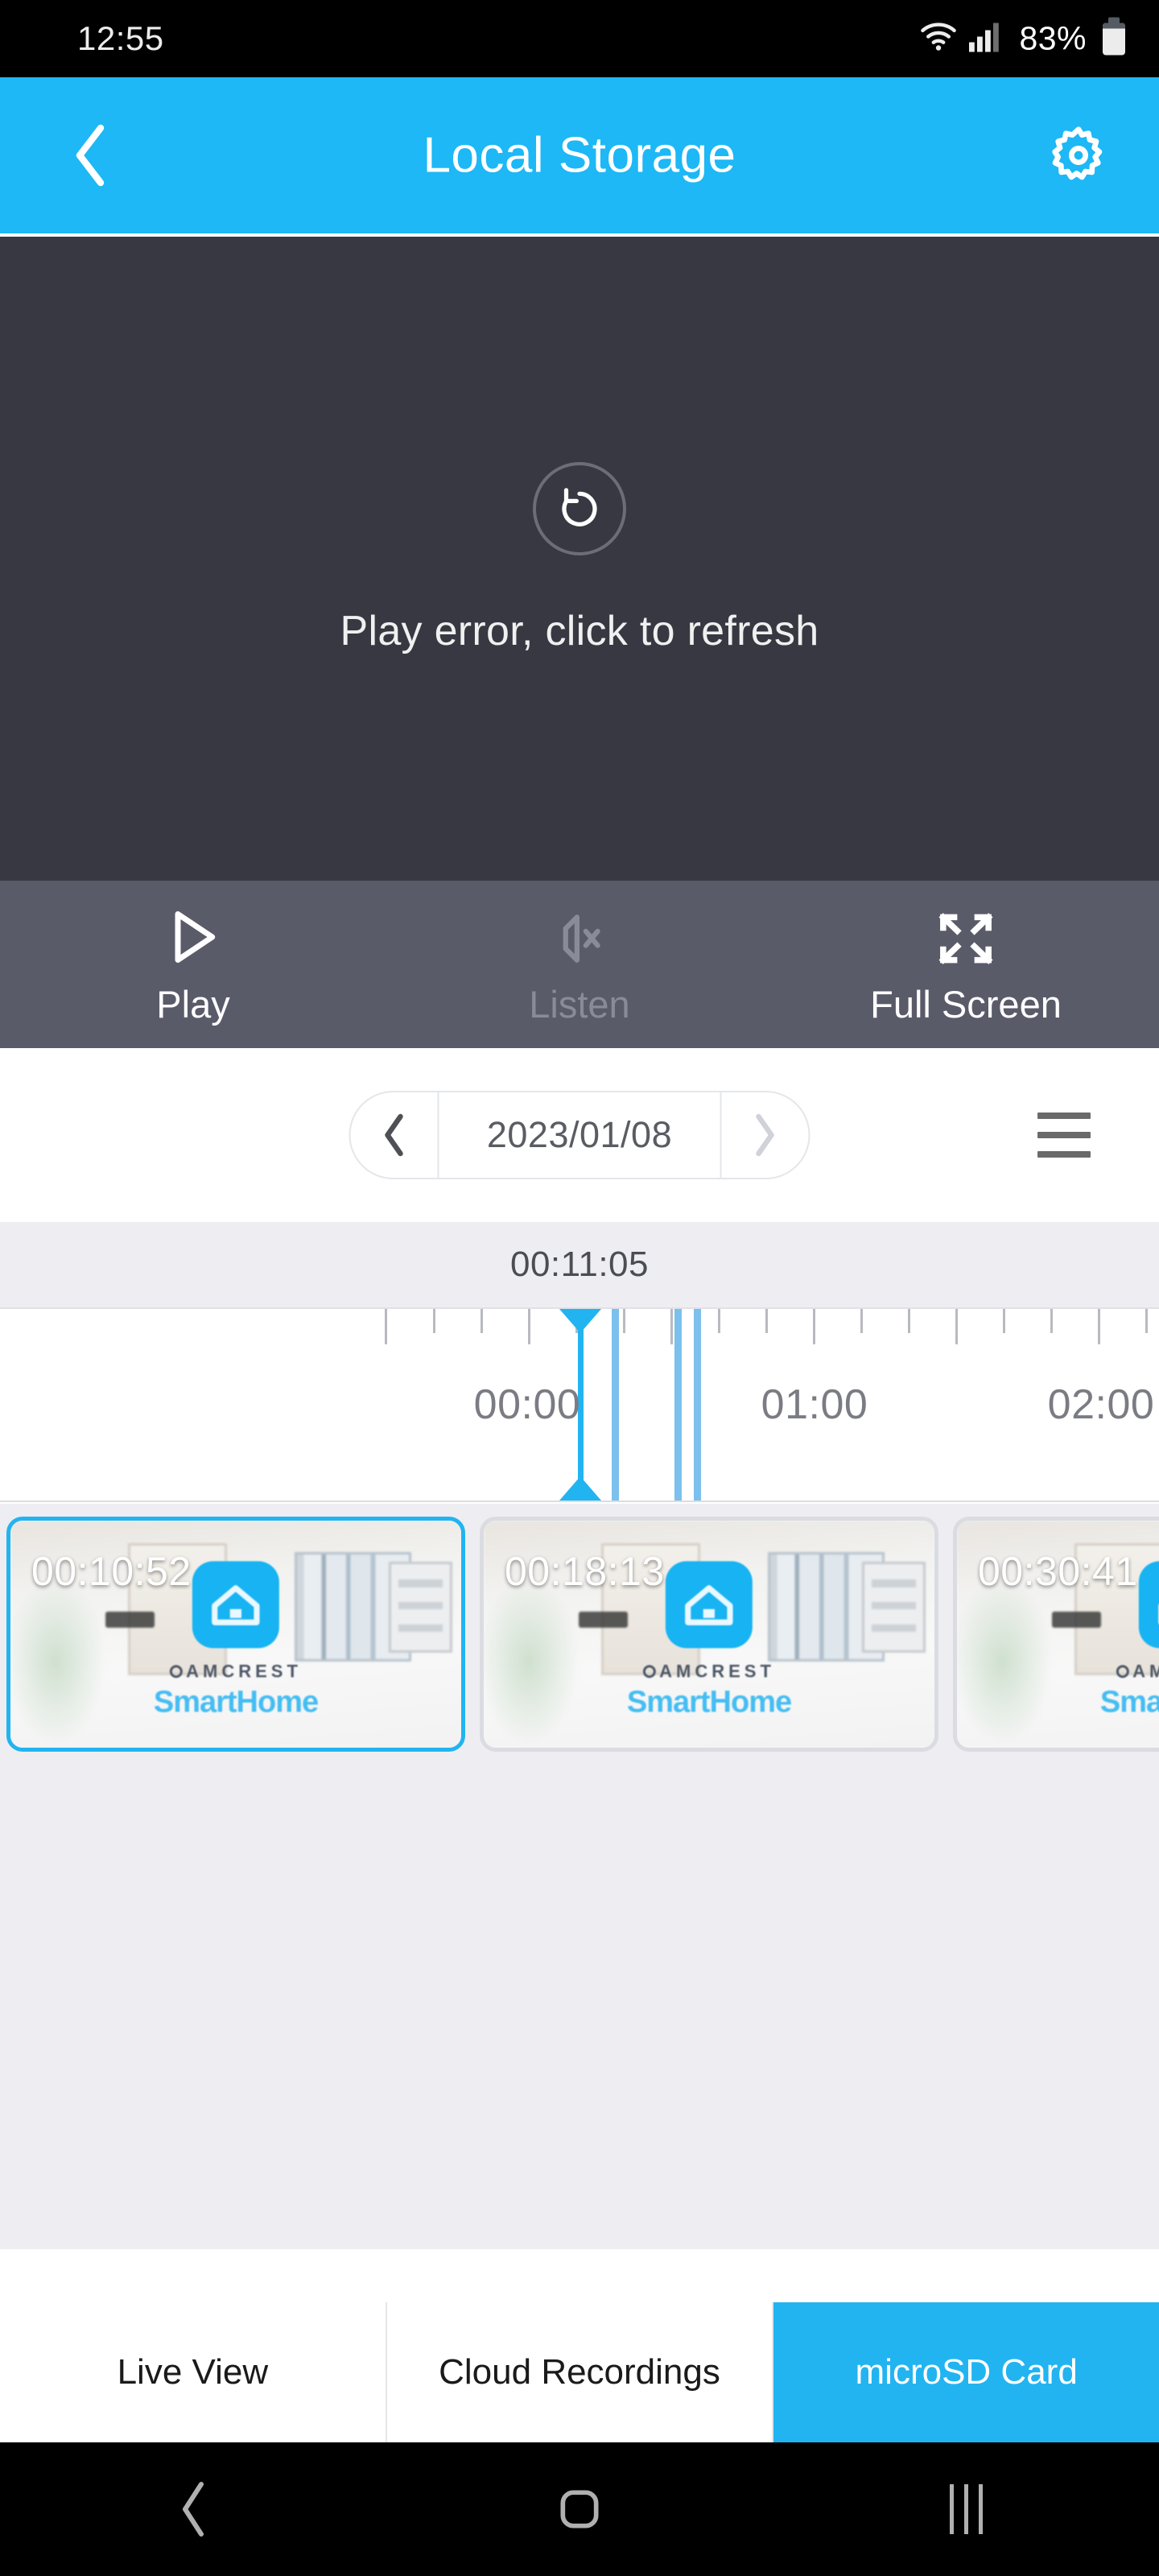 Image resolution: width=1159 pixels, height=2576 pixels. What do you see at coordinates (579, 937) in the screenshot?
I see `speaker-muted-icon` at bounding box center [579, 937].